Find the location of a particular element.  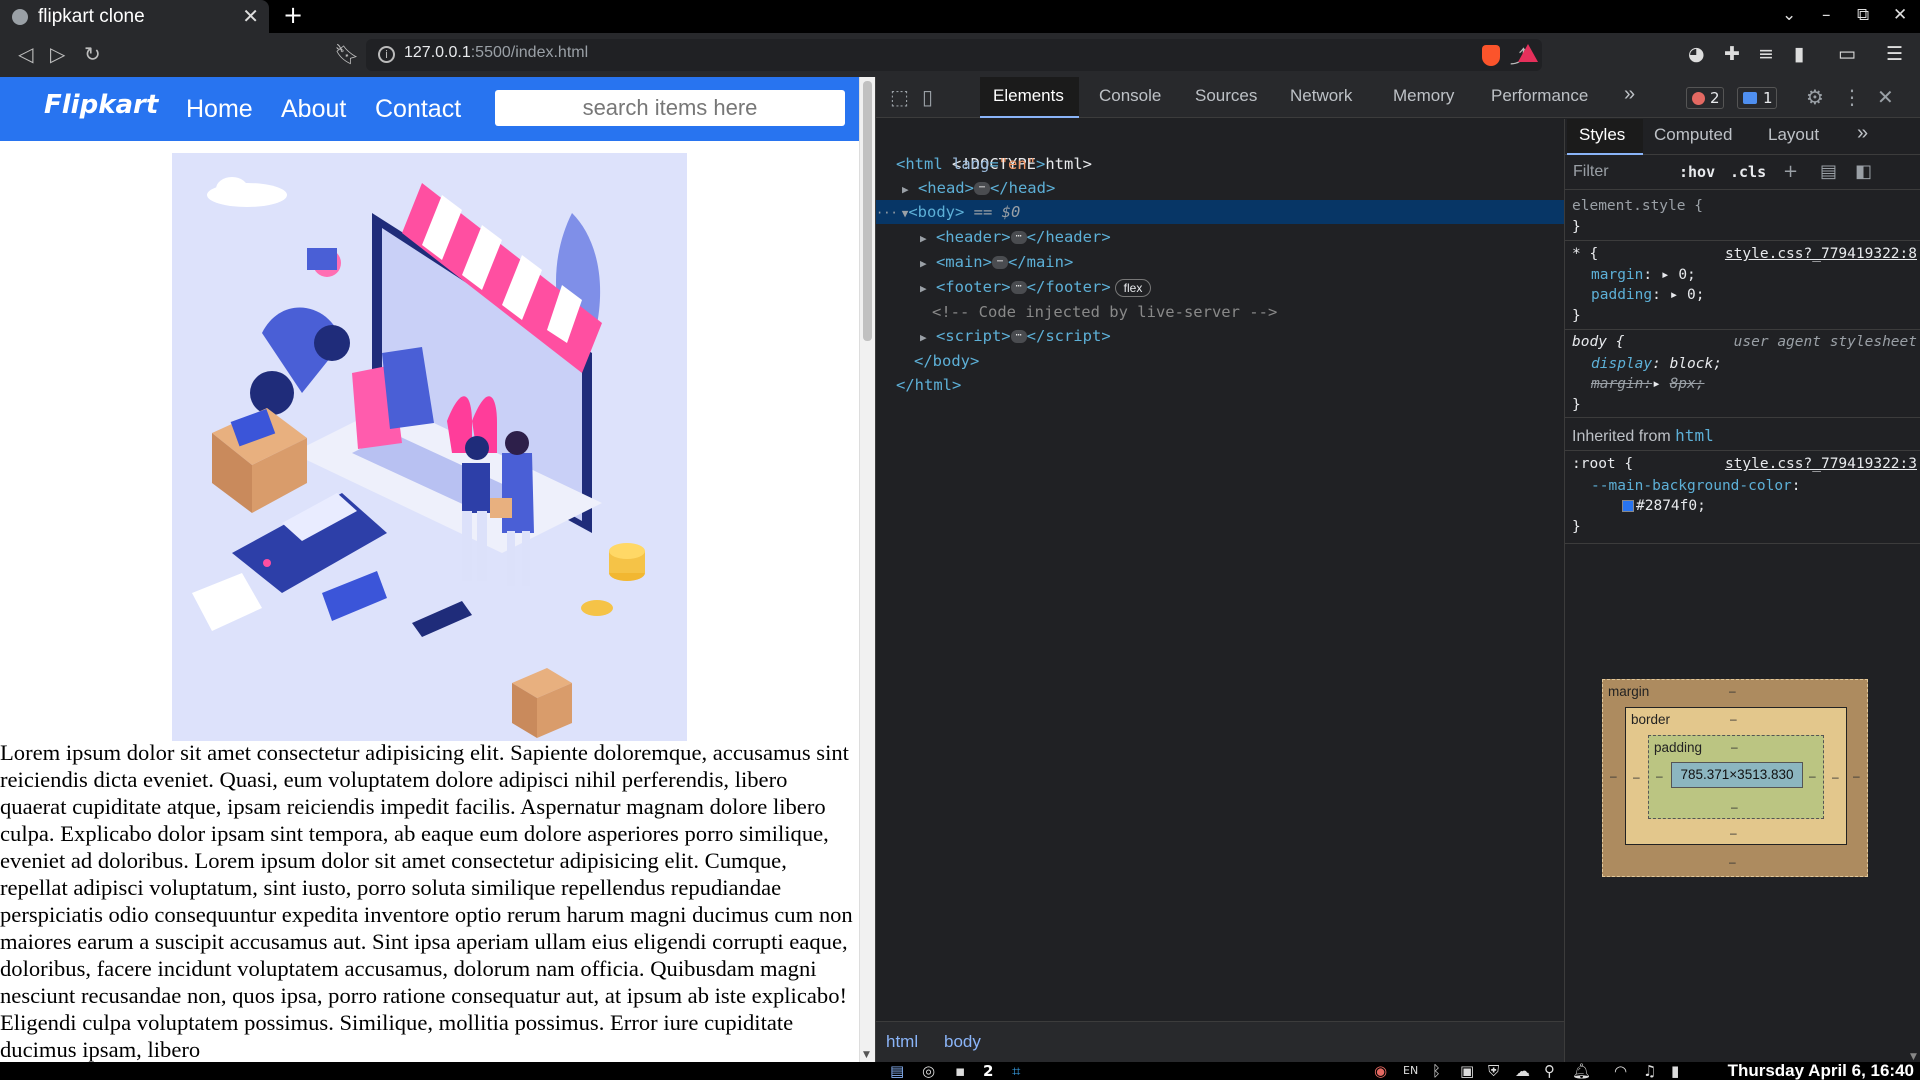

tab-network: Network is located at coordinates (1321, 96).